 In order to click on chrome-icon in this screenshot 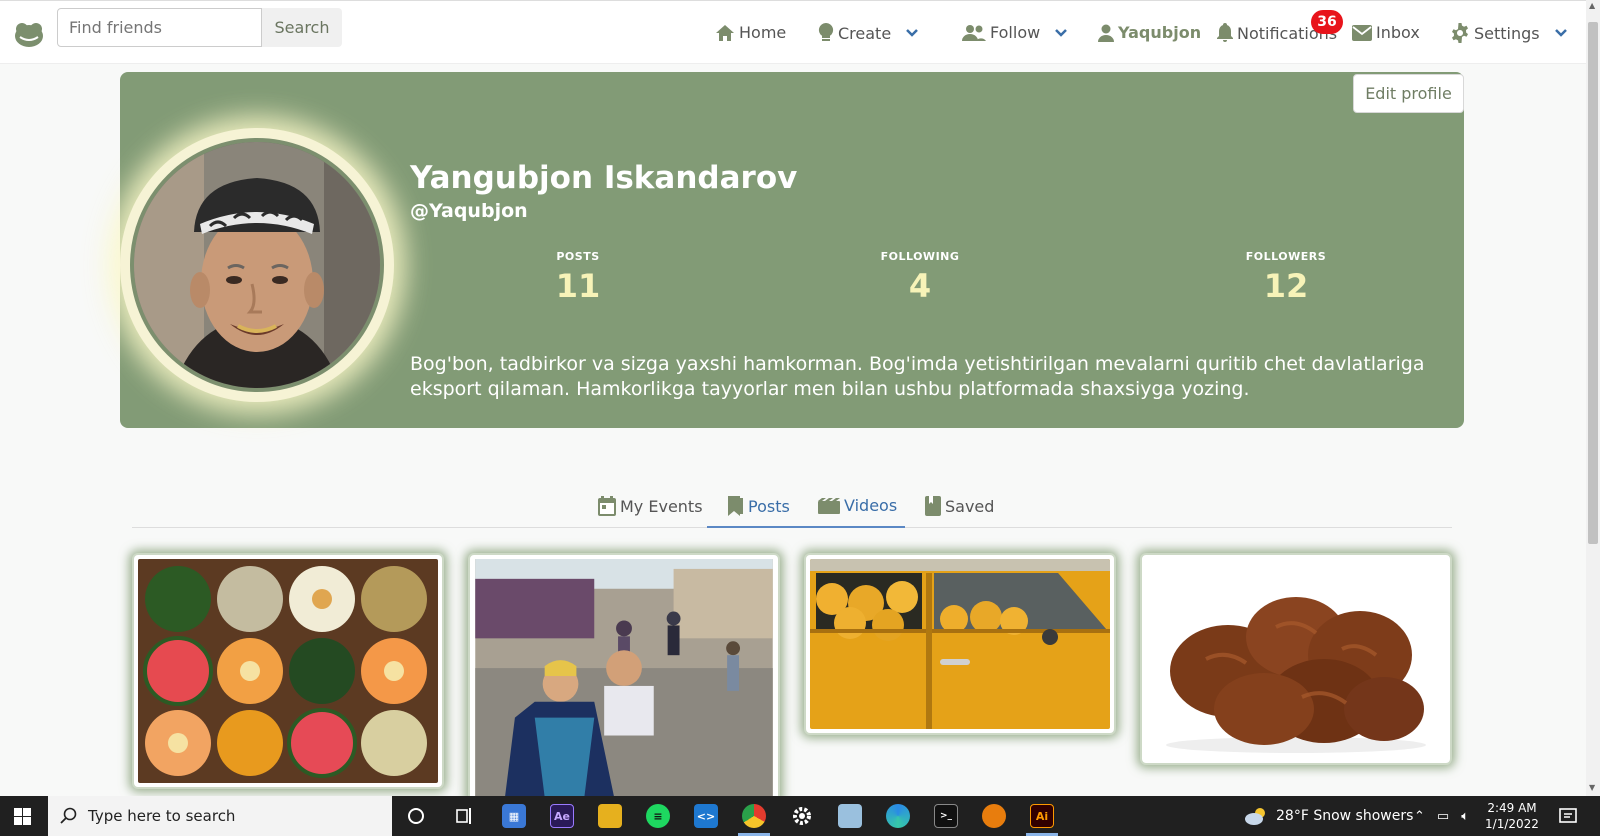, I will do `click(754, 816)`.